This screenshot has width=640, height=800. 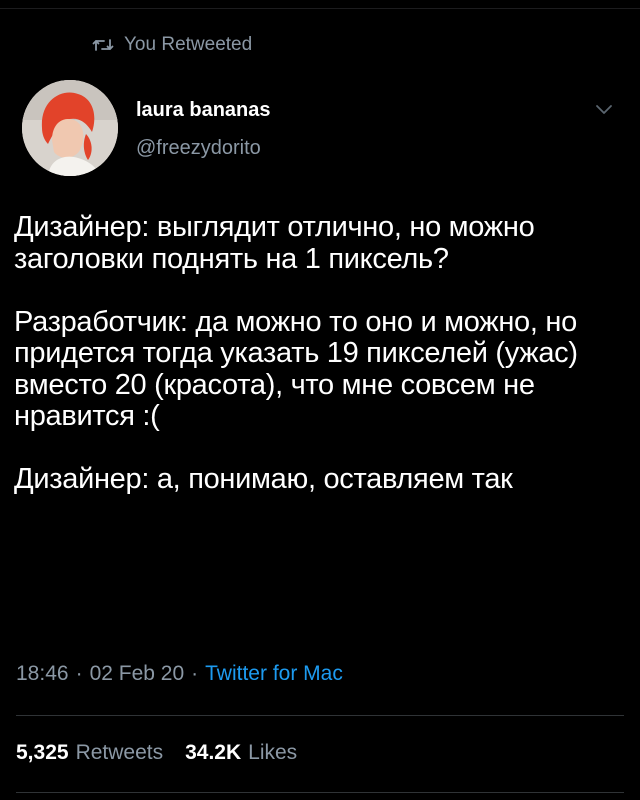 I want to click on author-display-name: laura bananas, so click(x=203, y=110).